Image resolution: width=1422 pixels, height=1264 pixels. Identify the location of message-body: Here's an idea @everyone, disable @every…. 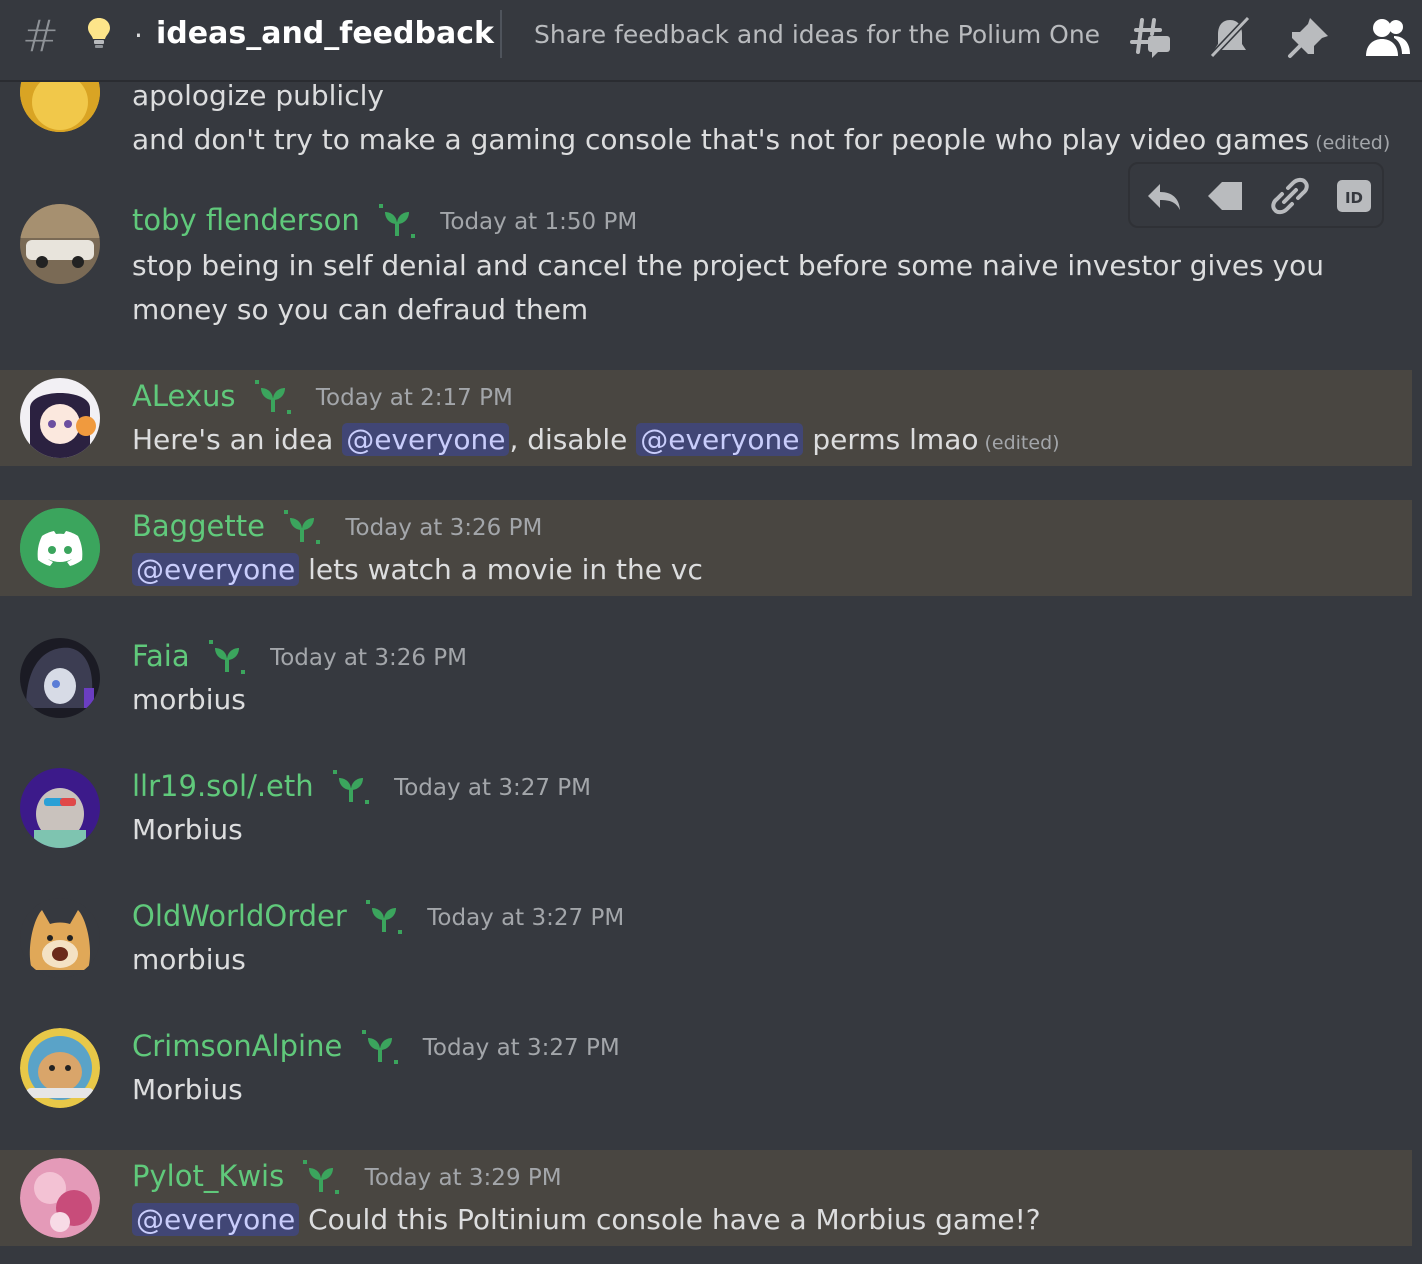
(596, 441).